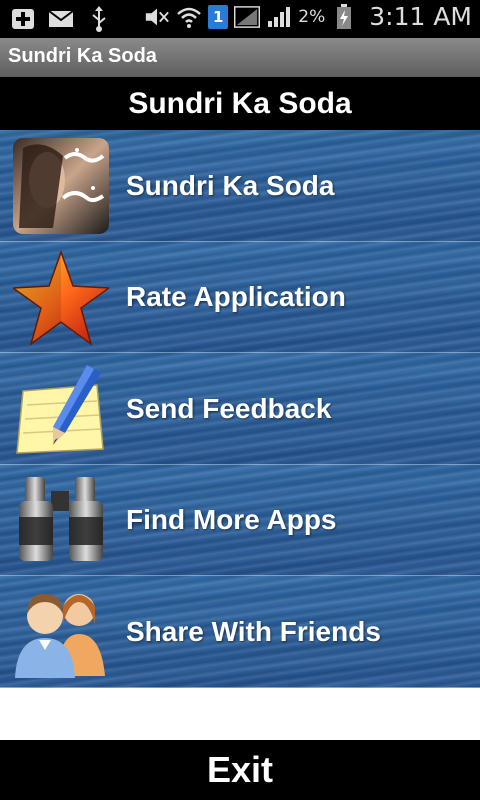  I want to click on binoculars-icon, so click(61, 521).